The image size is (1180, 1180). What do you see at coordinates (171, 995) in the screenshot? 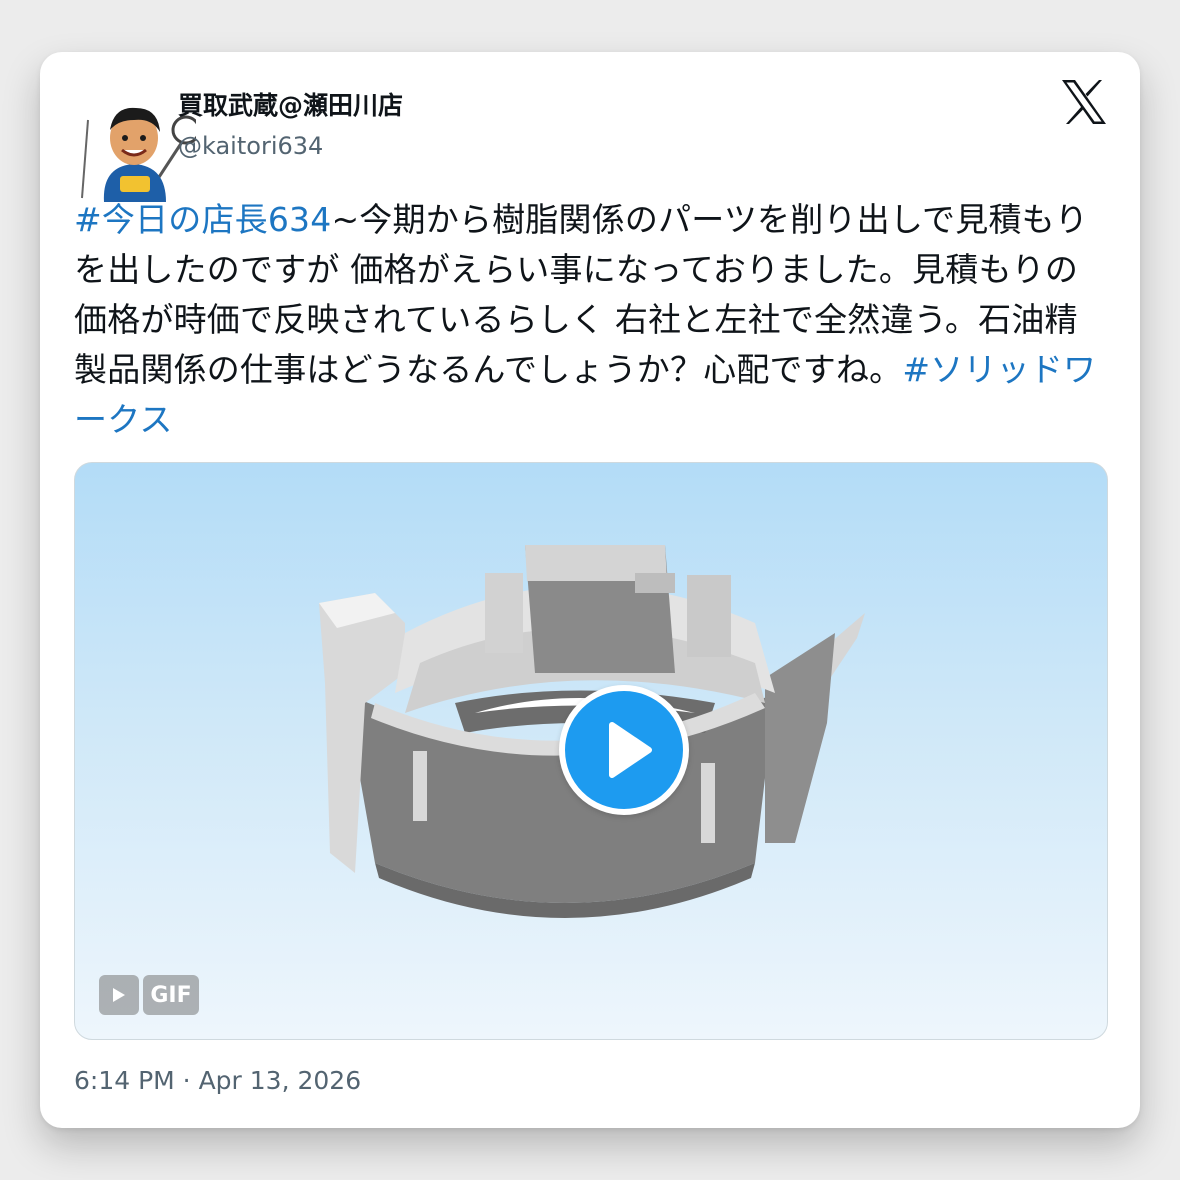
I see `gif-label: GIF` at bounding box center [171, 995].